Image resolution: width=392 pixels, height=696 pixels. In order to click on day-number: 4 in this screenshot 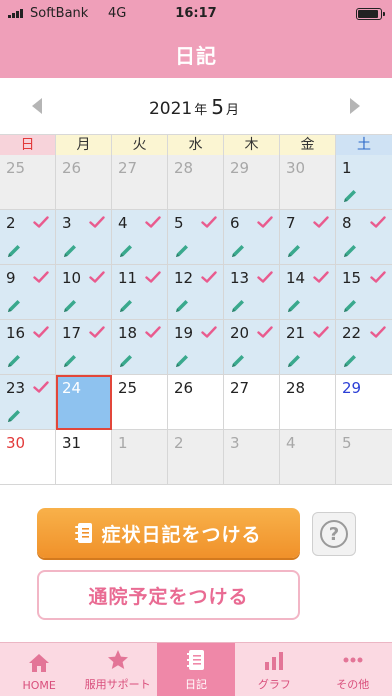, I will do `click(123, 223)`.